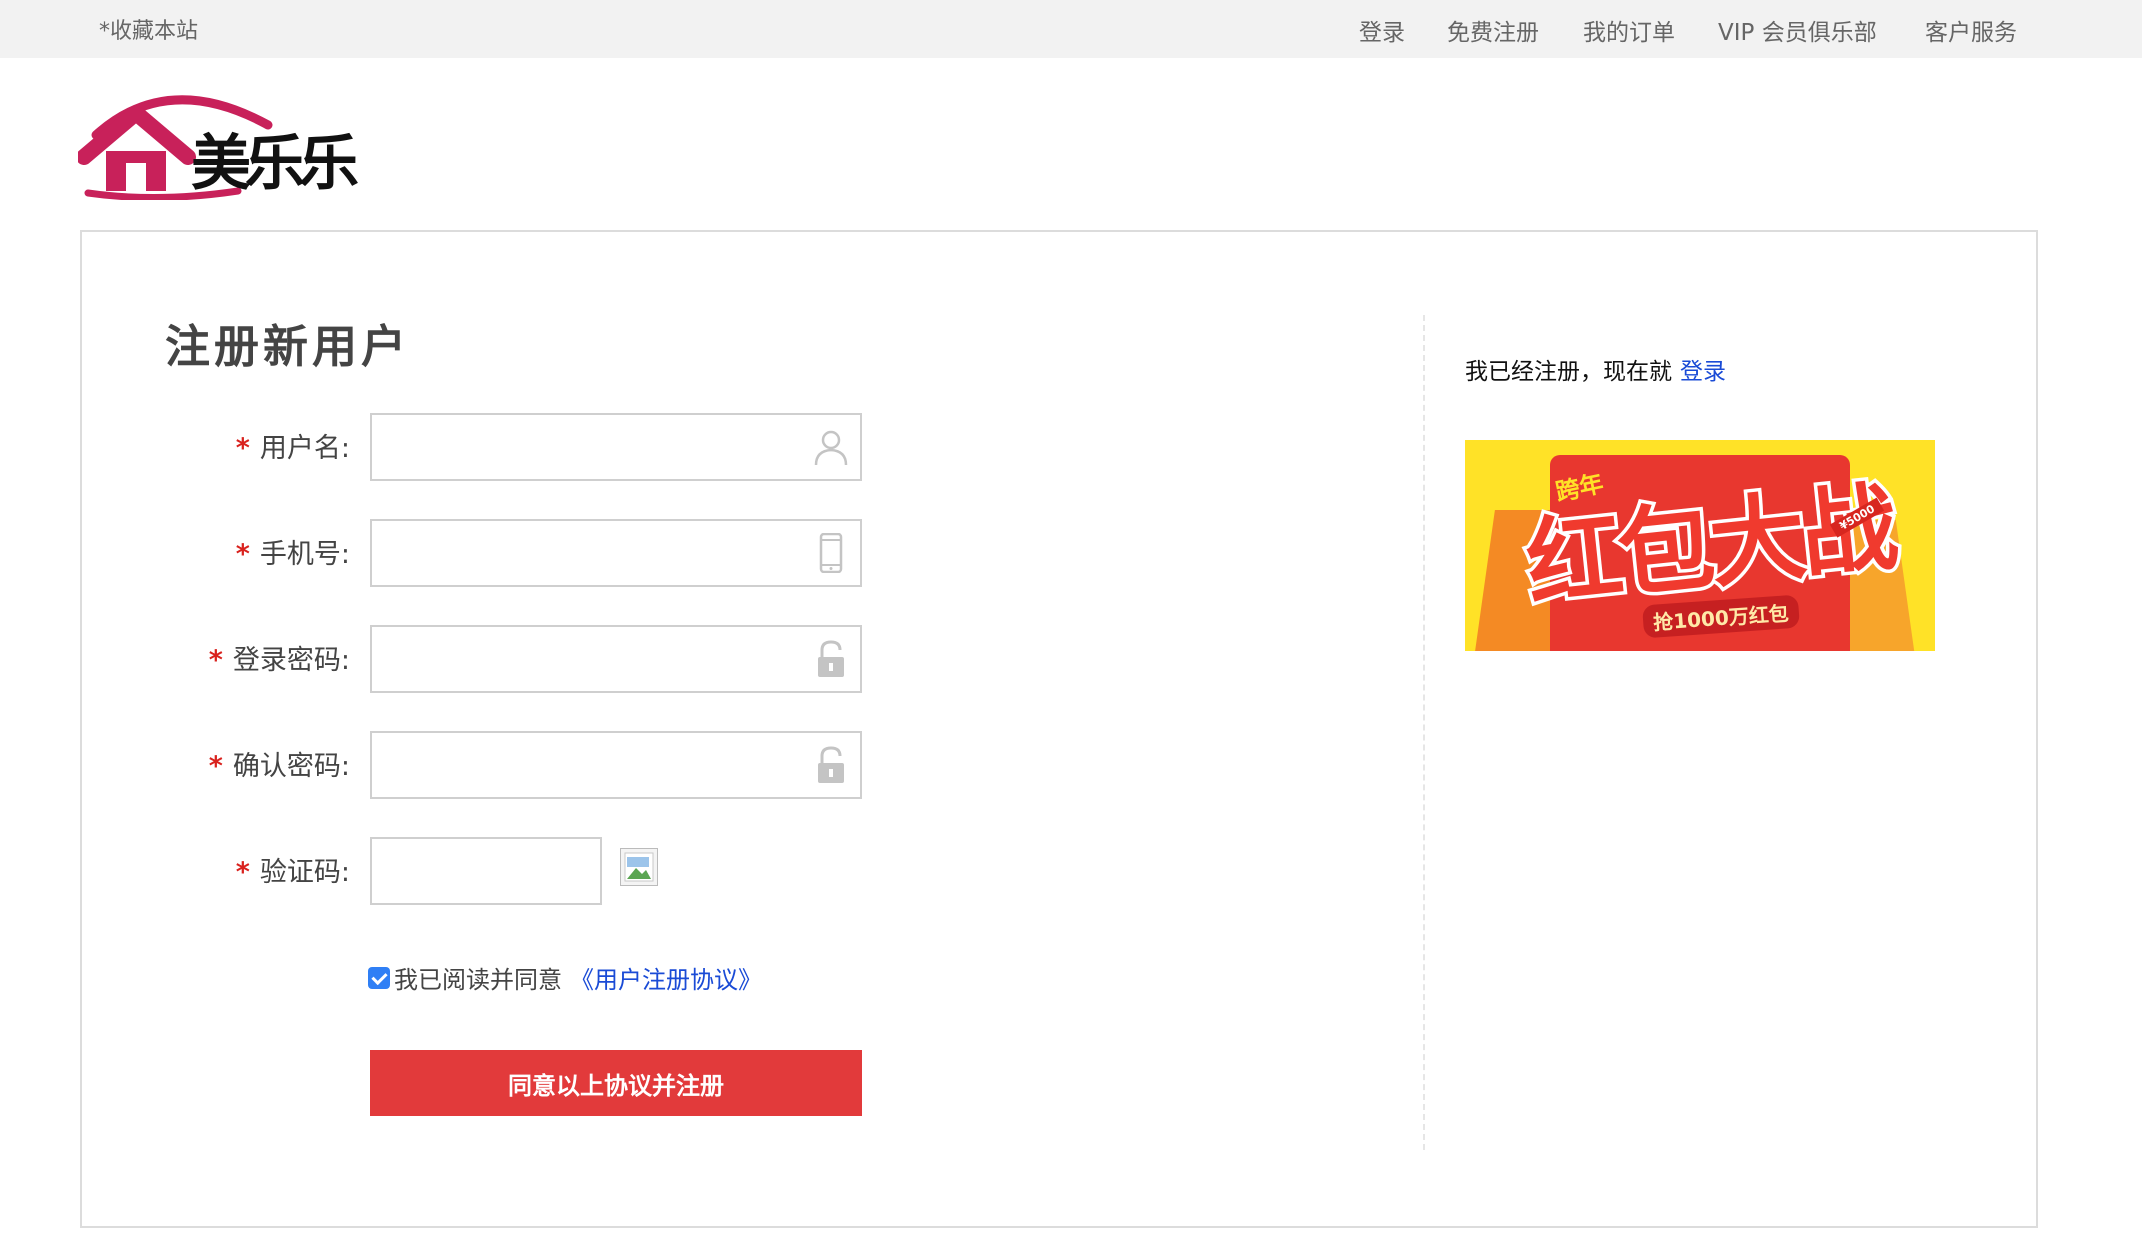 The image size is (2142, 1246). I want to click on top-bar: *收藏本站 登录 免费注册 我的订单 VIP 会员俱乐部 客户服务, so click(1071, 29).